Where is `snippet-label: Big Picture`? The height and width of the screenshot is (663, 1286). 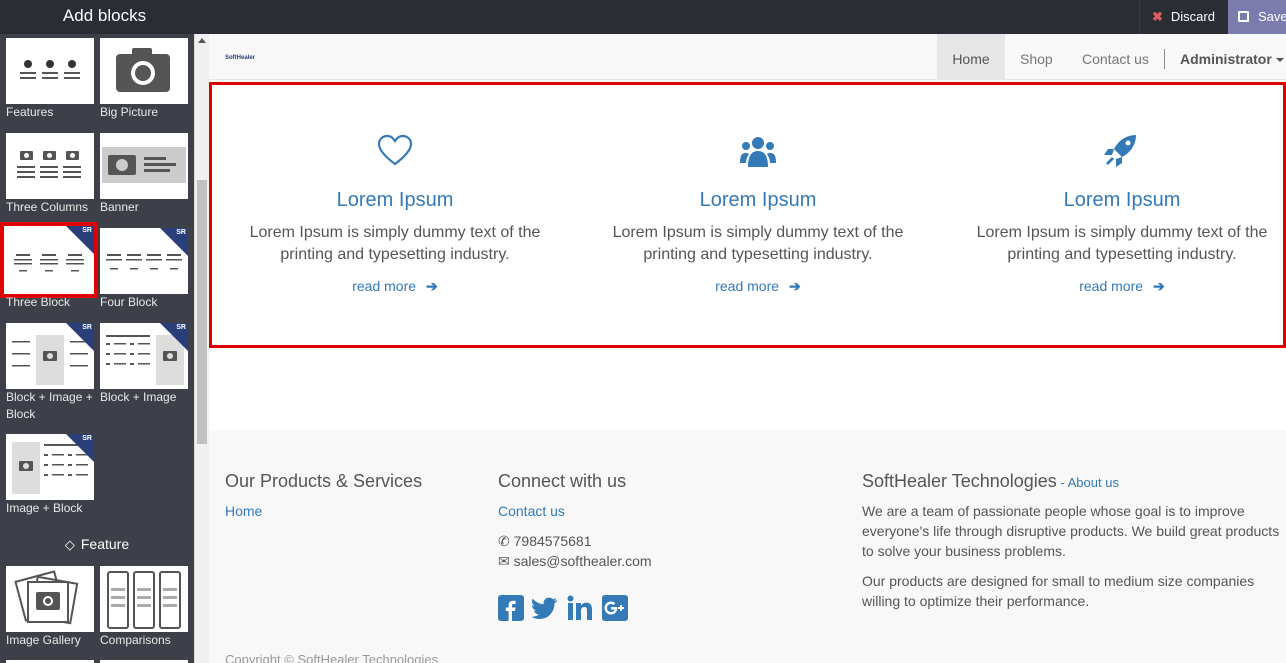 snippet-label: Big Picture is located at coordinates (129, 112).